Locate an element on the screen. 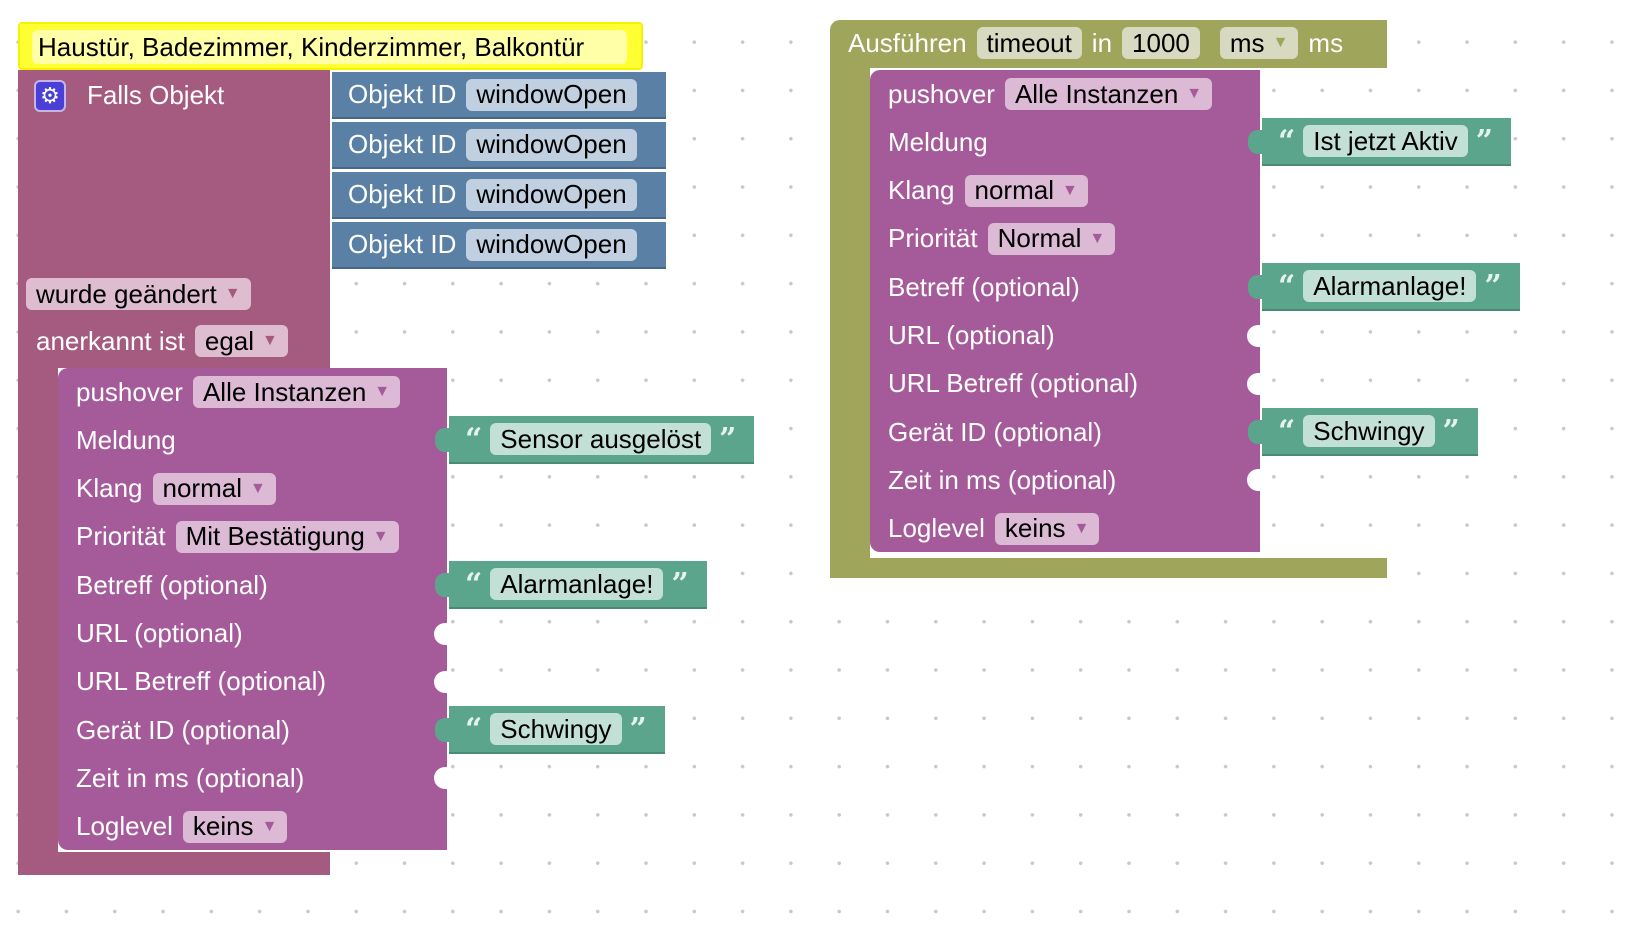 The height and width of the screenshot is (938, 1643). timeout-unit-label: ms is located at coordinates (1326, 42).